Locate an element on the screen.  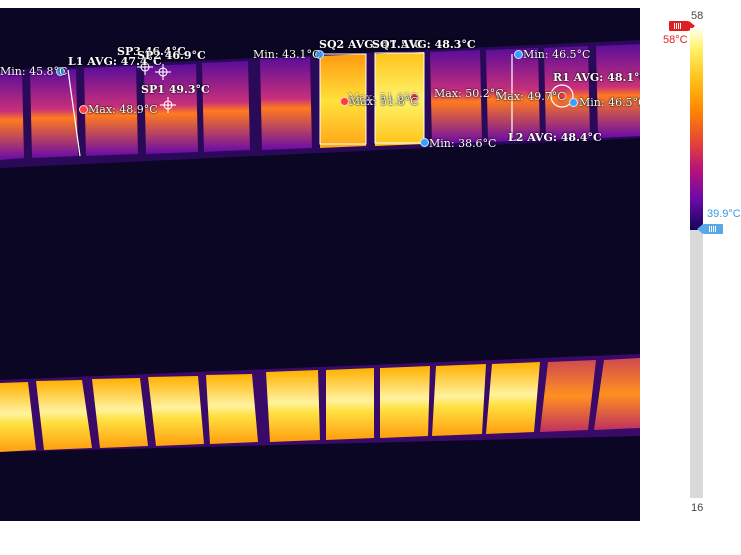
low-threshold-label: 39.9°C is located at coordinates (724, 214).